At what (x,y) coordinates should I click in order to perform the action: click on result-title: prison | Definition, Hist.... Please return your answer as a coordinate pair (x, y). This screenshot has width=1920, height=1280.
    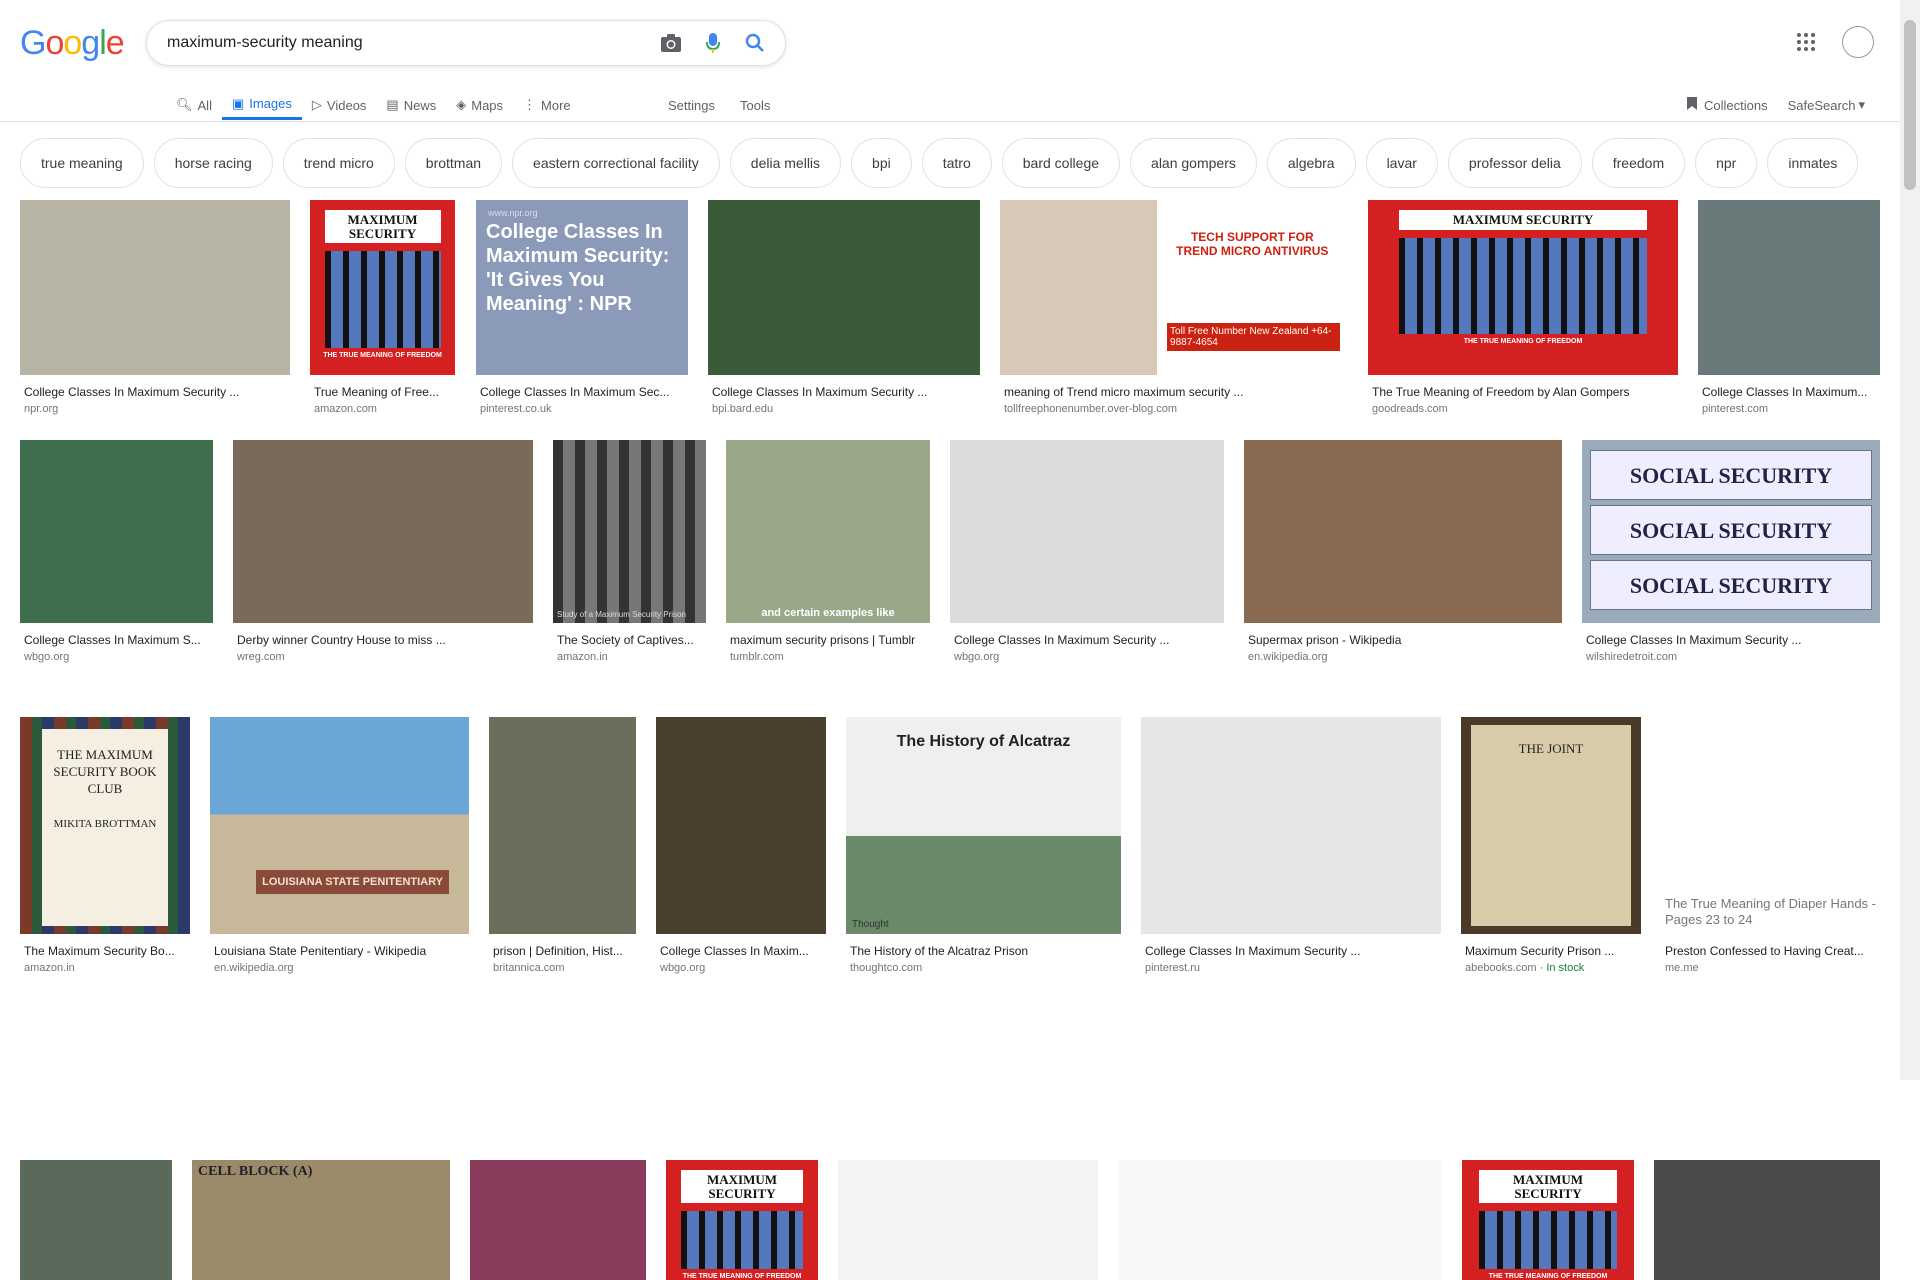
    Looking at the image, I should click on (562, 951).